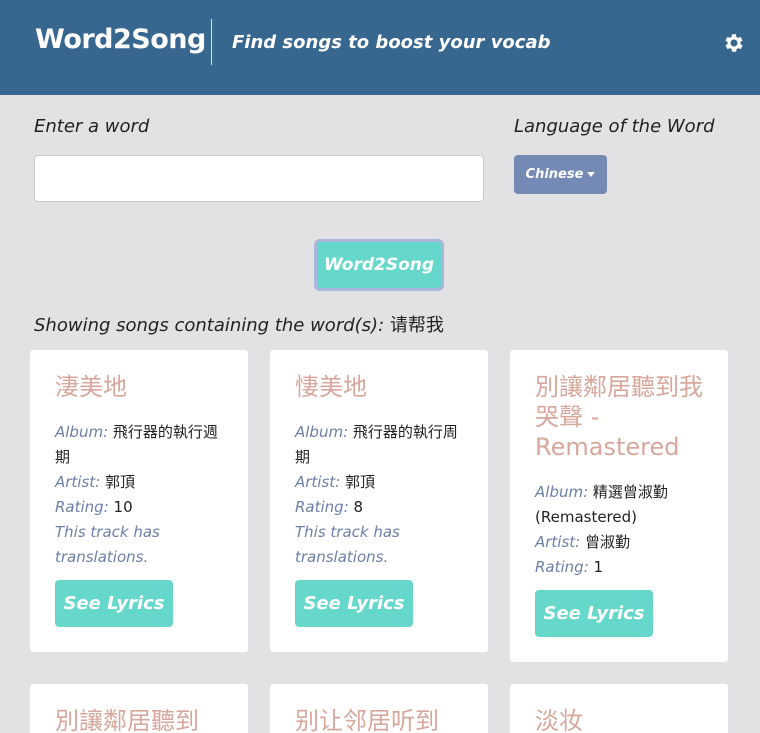  Describe the element at coordinates (598, 567) in the screenshot. I see `rating-value: 1` at that location.